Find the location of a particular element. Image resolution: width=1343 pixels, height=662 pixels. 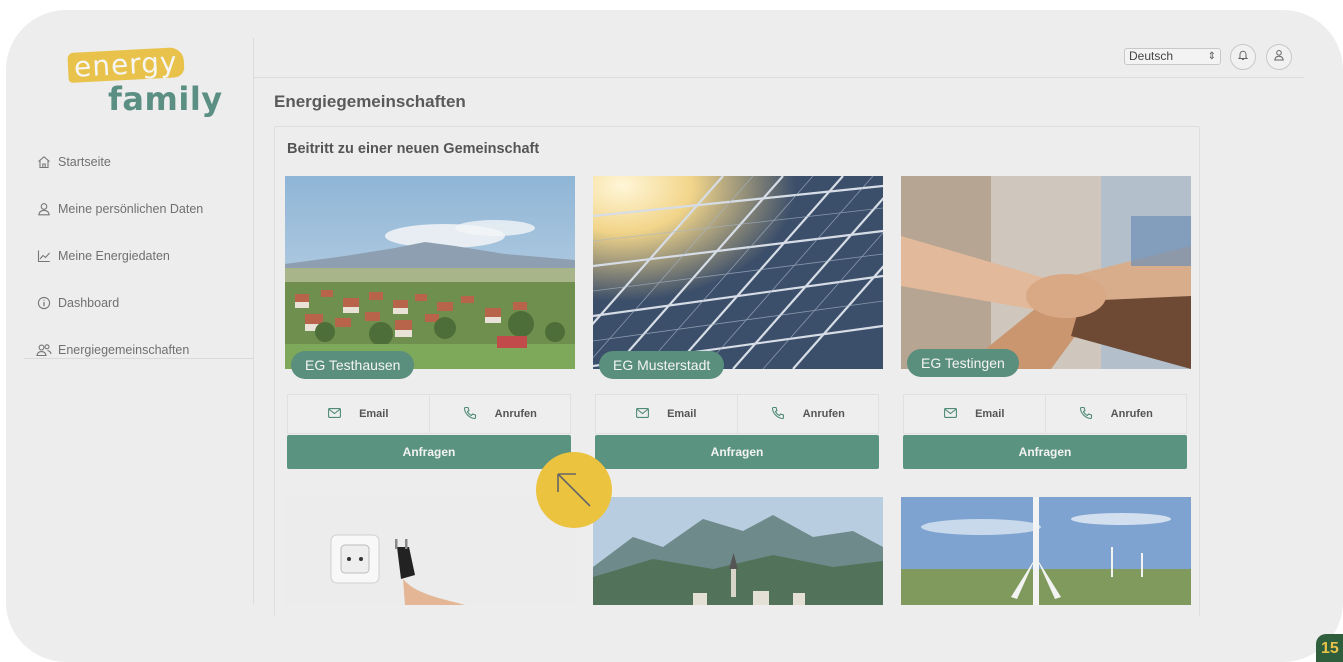

users-icon is located at coordinates (44, 350).